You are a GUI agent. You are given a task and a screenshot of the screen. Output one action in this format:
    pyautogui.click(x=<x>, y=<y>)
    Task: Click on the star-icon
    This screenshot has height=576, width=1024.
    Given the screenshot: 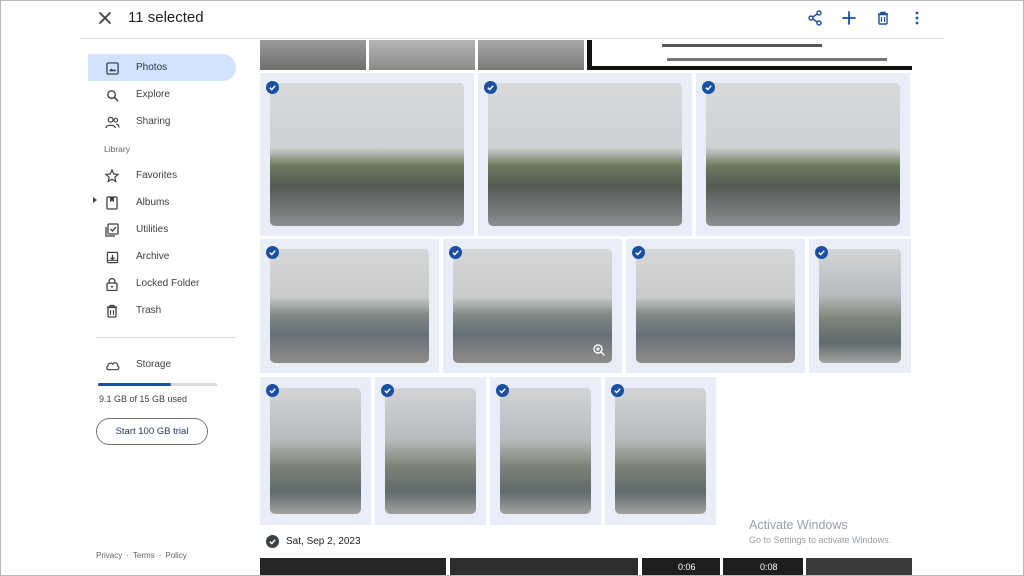 What is the action you would take?
    pyautogui.click(x=112, y=176)
    